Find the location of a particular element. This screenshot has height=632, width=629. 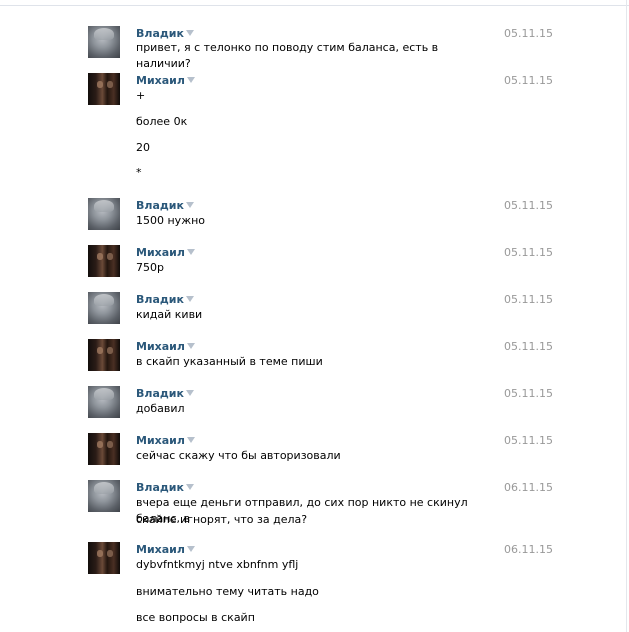

top-border is located at coordinates (314, 3).